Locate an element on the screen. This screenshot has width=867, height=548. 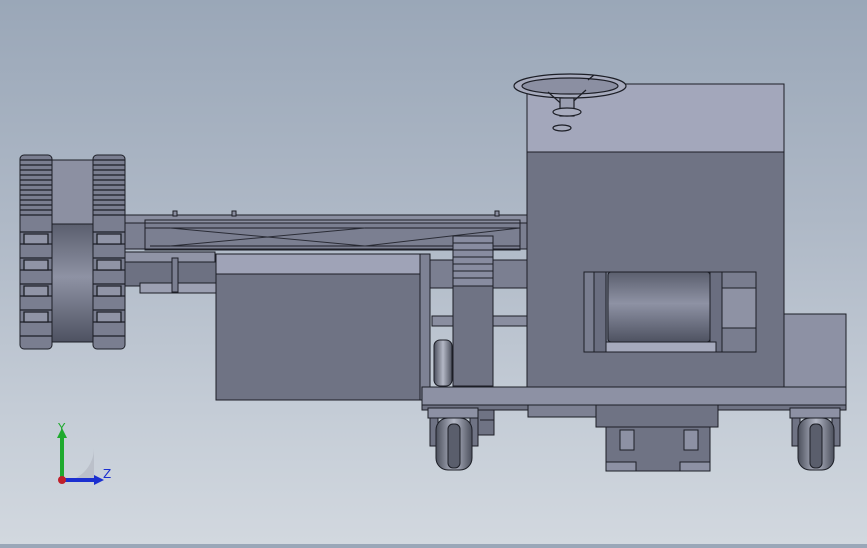
motor-drum is located at coordinates (670, 312).